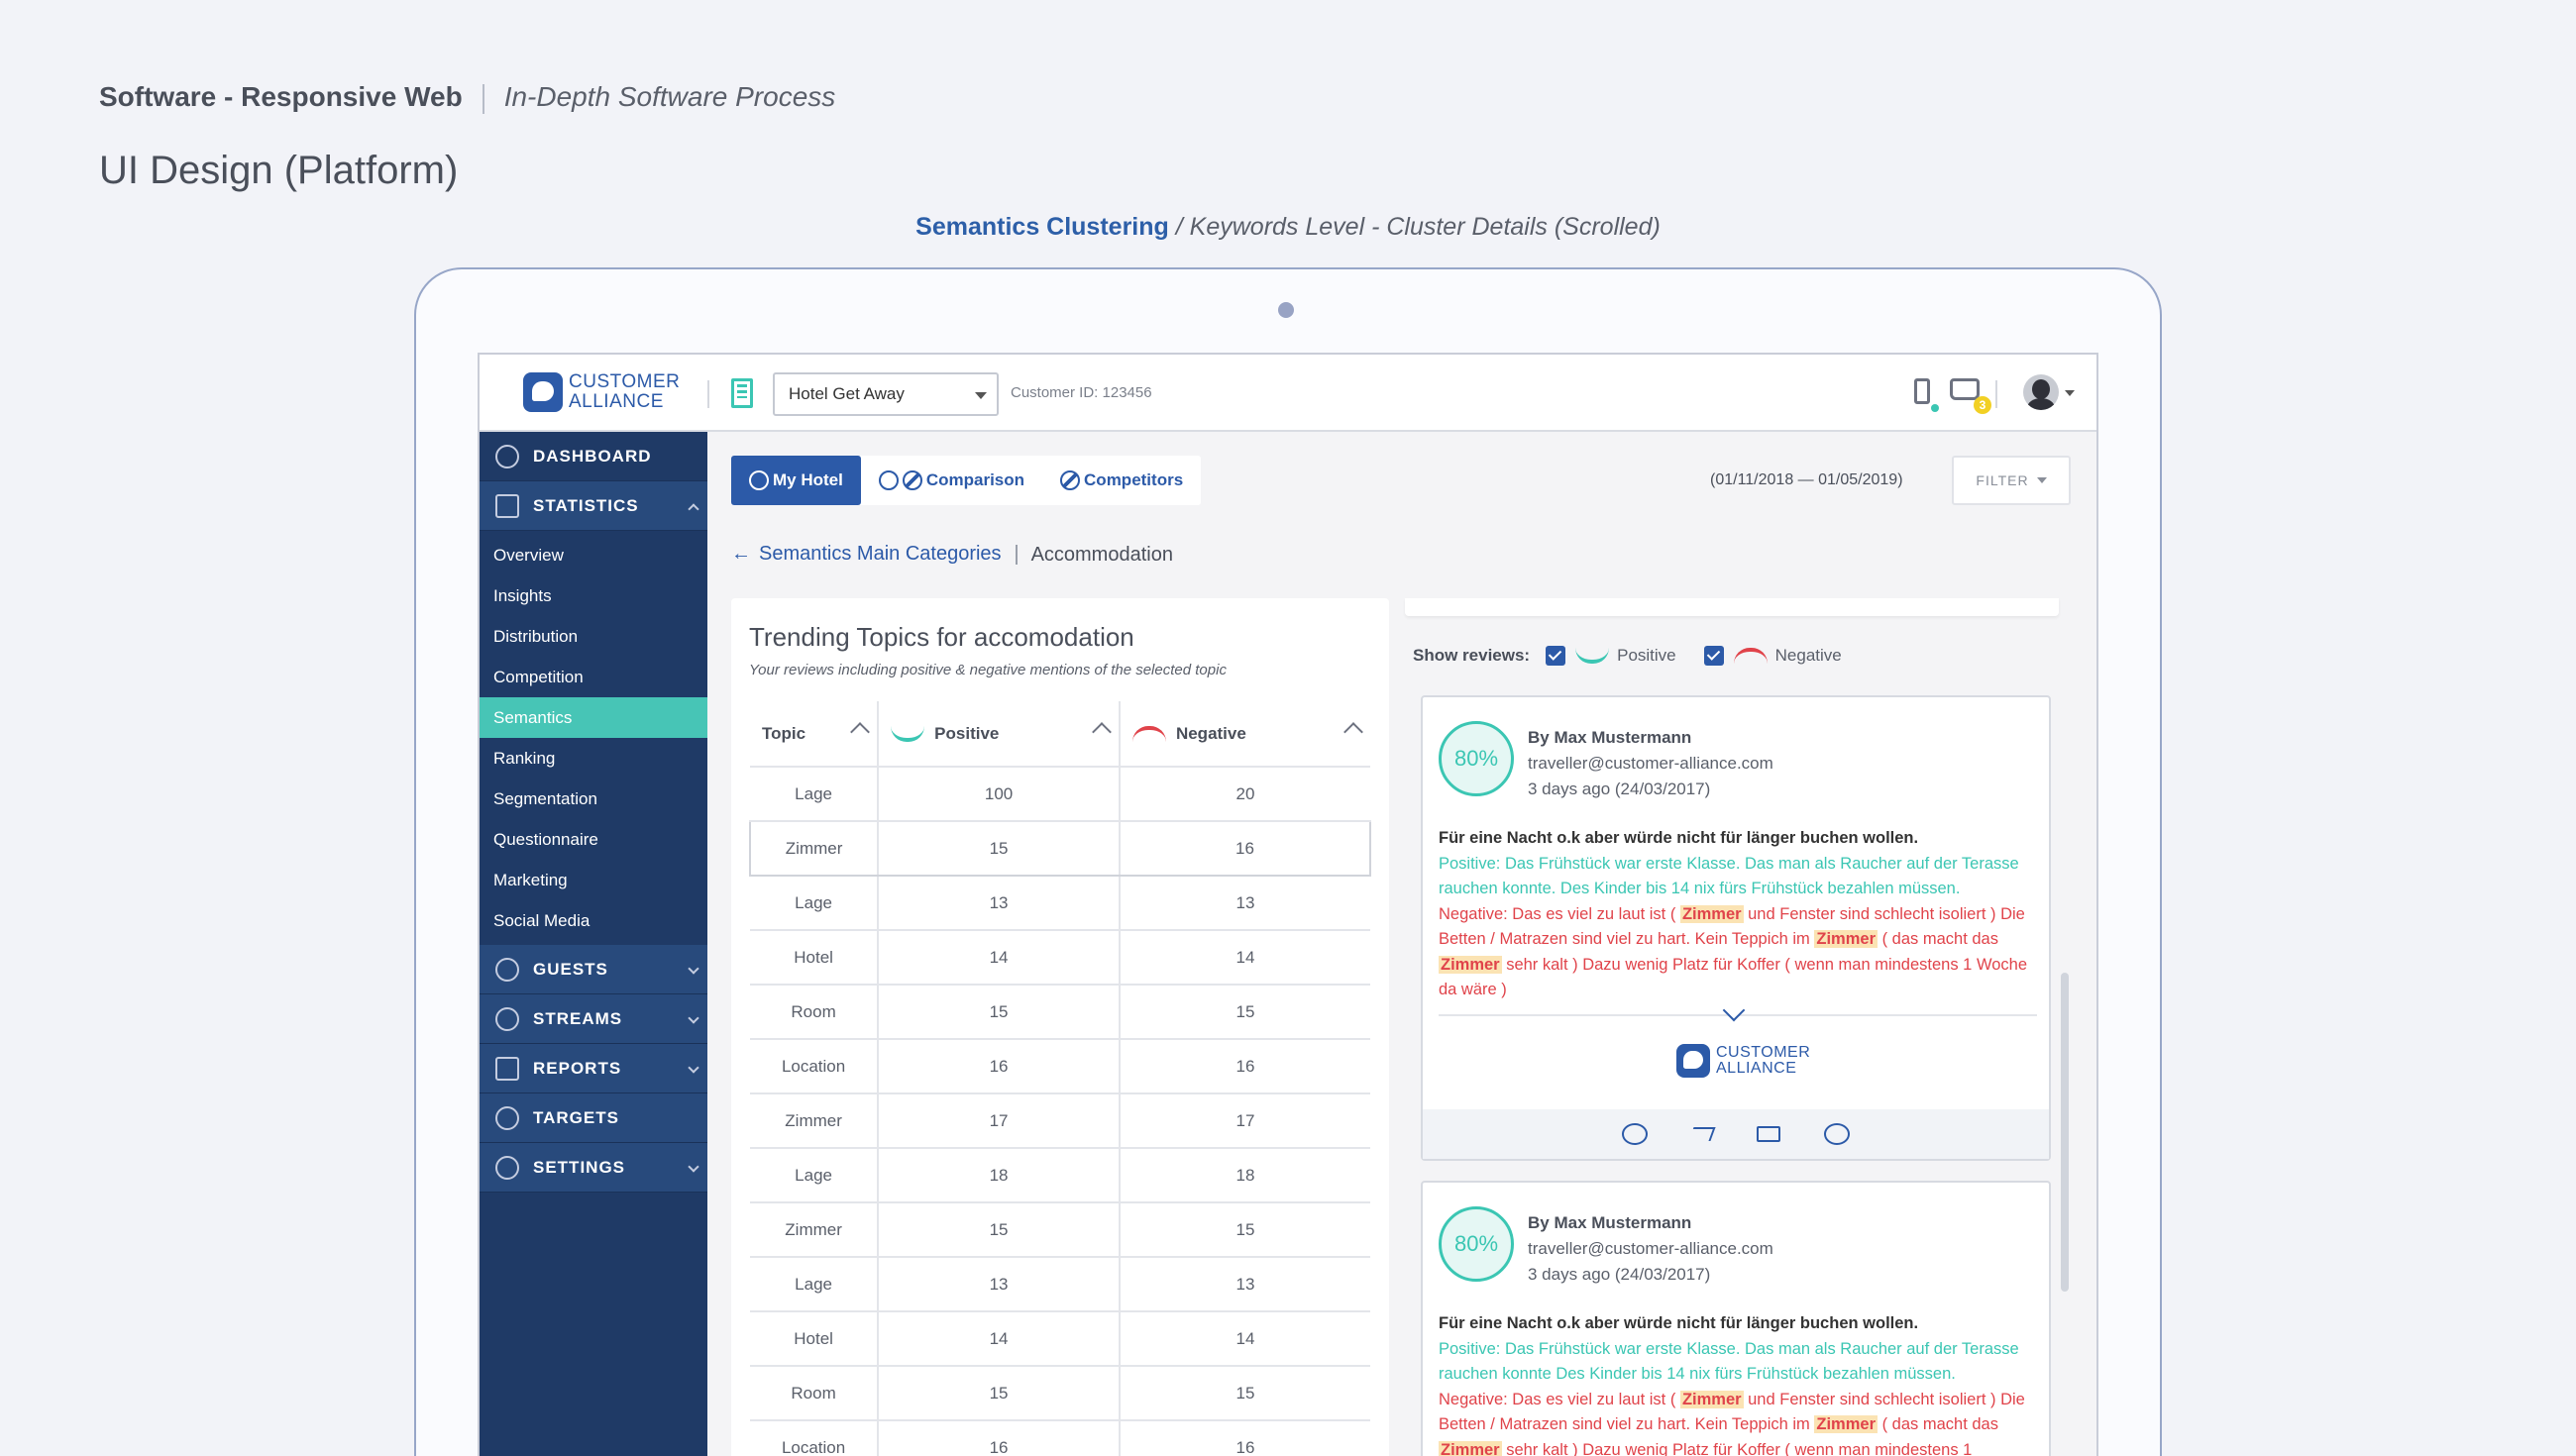 The width and height of the screenshot is (2576, 1456). What do you see at coordinates (999, 1175) in the screenshot?
I see `positive-cell: 18` at bounding box center [999, 1175].